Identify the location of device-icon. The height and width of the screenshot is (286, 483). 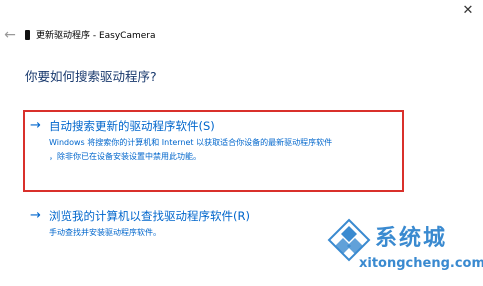
(27, 34).